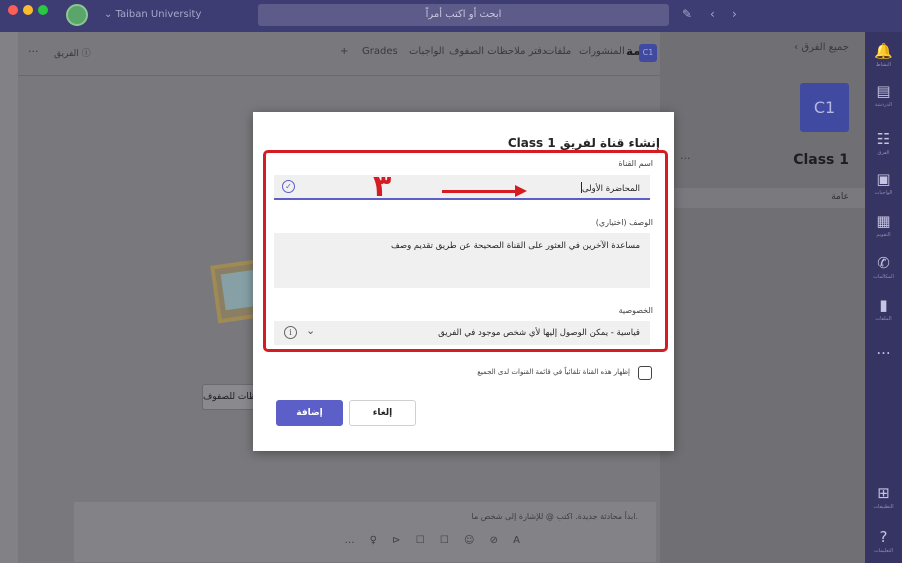 The height and width of the screenshot is (563, 902). Describe the element at coordinates (463, 15) in the screenshot. I see `search-input: ابحث أو اكتب أمراً` at that location.